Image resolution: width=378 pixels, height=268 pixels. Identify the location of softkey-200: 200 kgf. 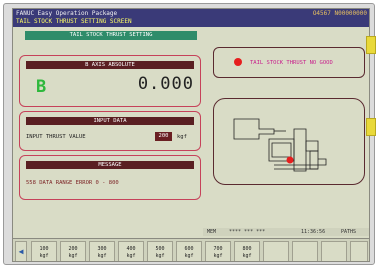
(73, 251).